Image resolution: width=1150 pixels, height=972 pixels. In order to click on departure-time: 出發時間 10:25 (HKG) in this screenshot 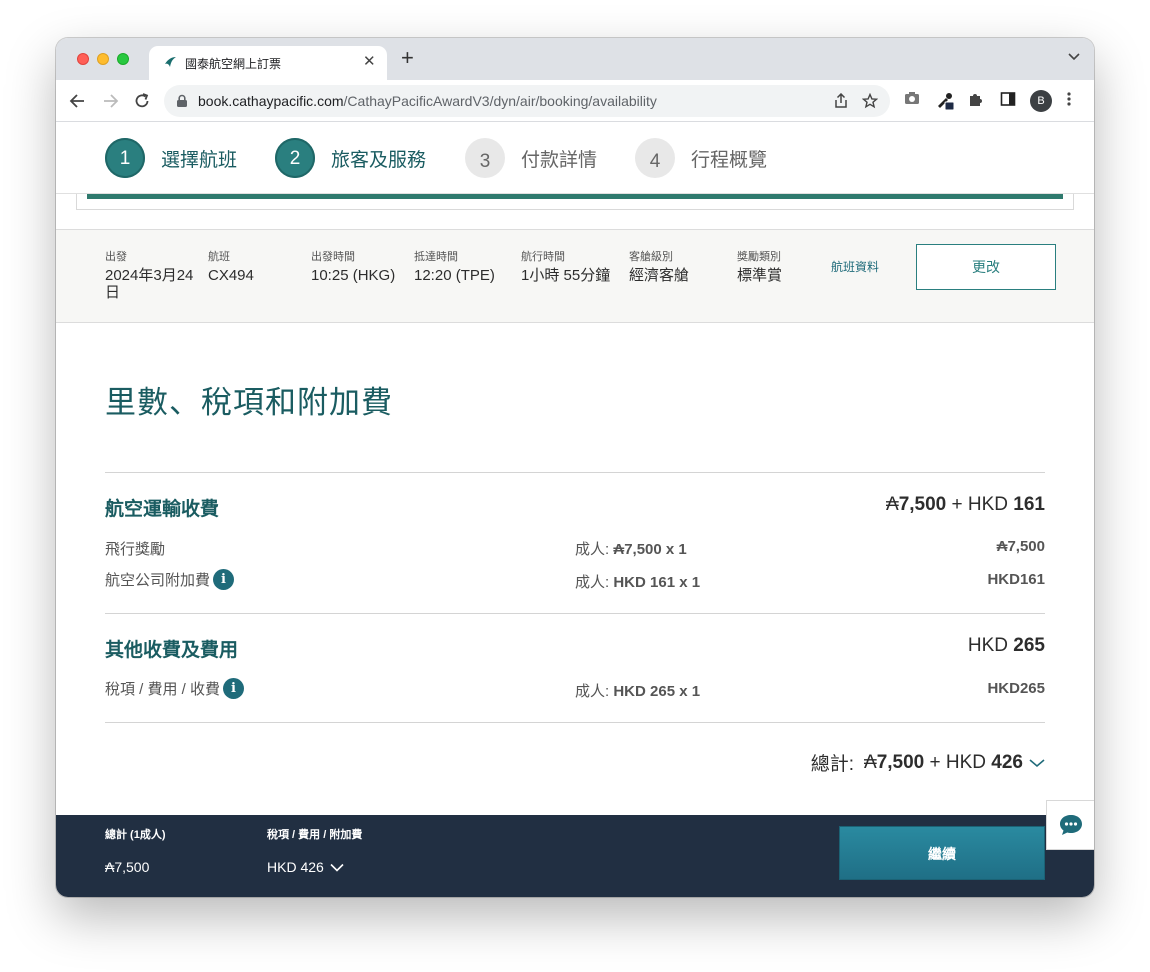, I will do `click(353, 267)`.